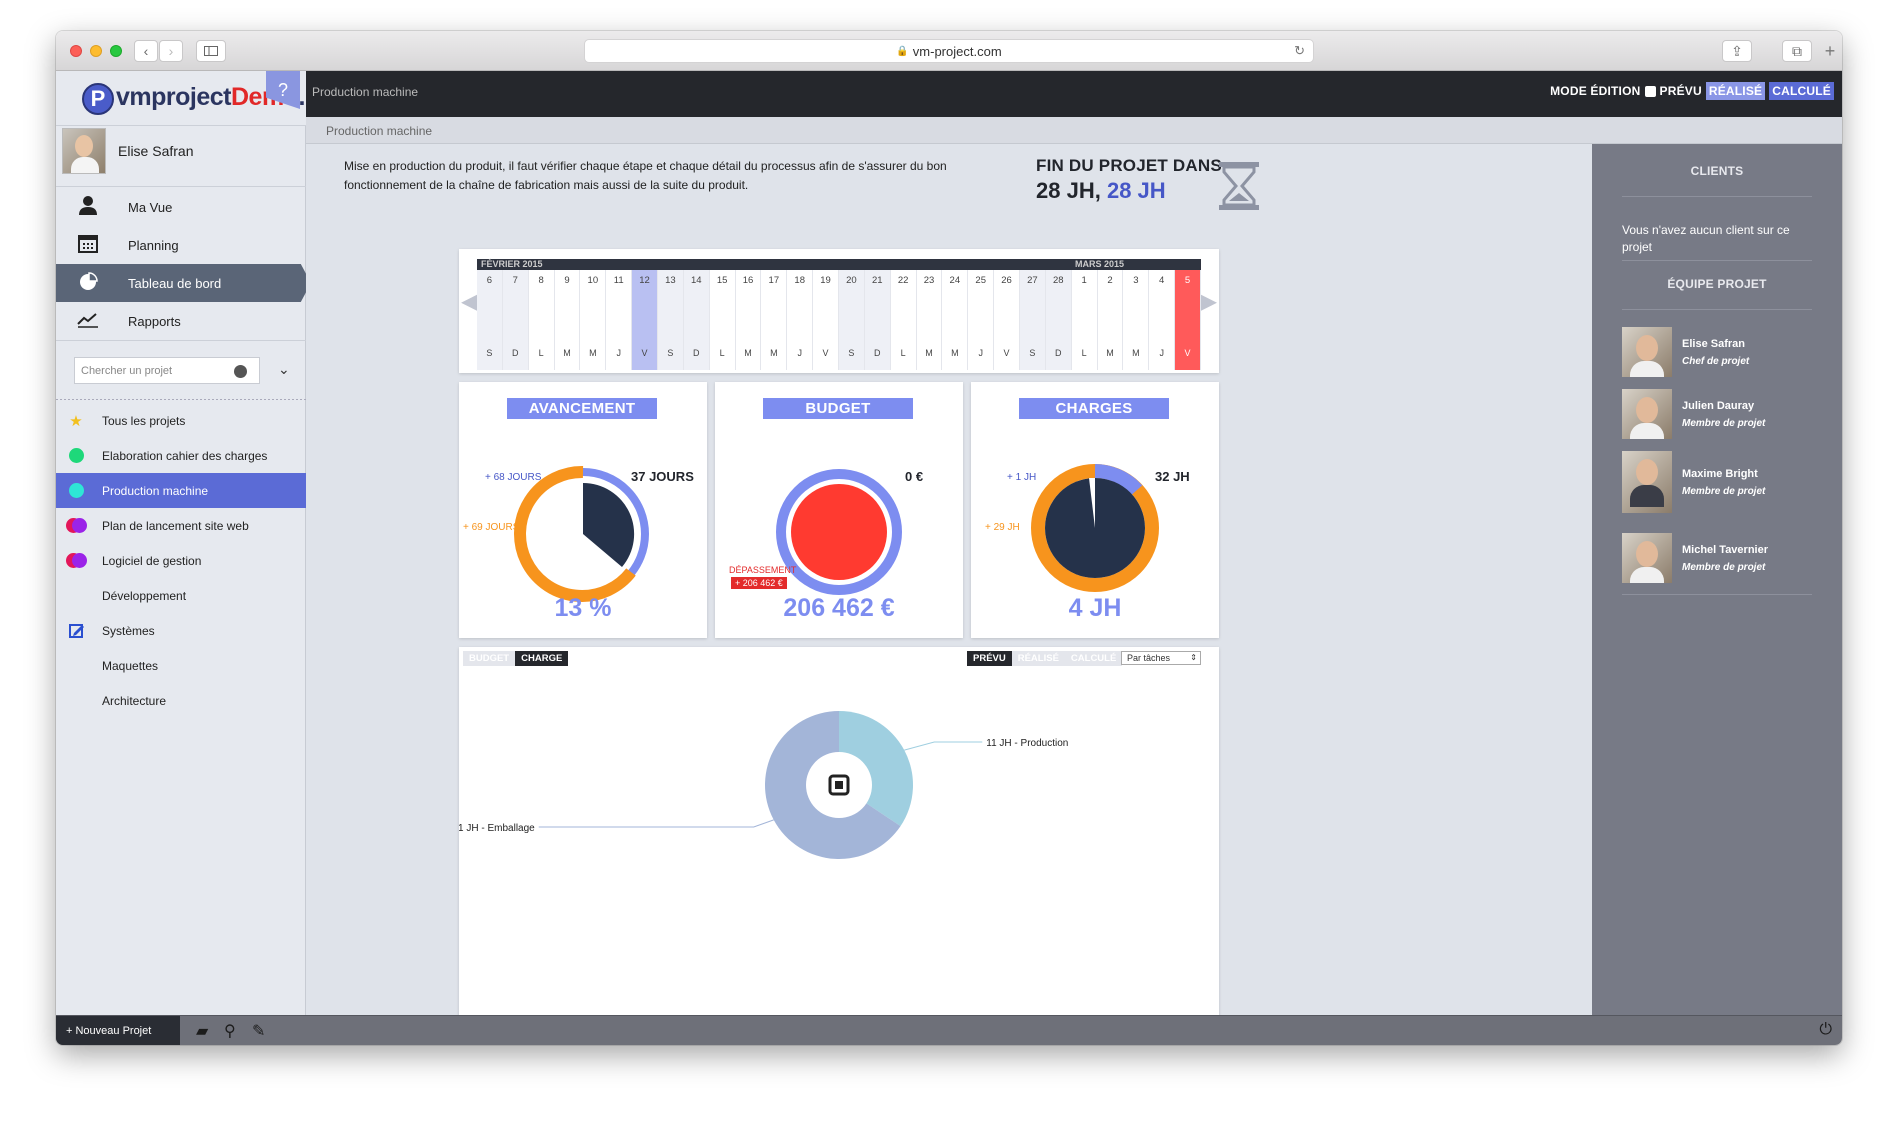 The width and height of the screenshot is (1898, 1126). What do you see at coordinates (116, 51) in the screenshot?
I see `zoom-window-button` at bounding box center [116, 51].